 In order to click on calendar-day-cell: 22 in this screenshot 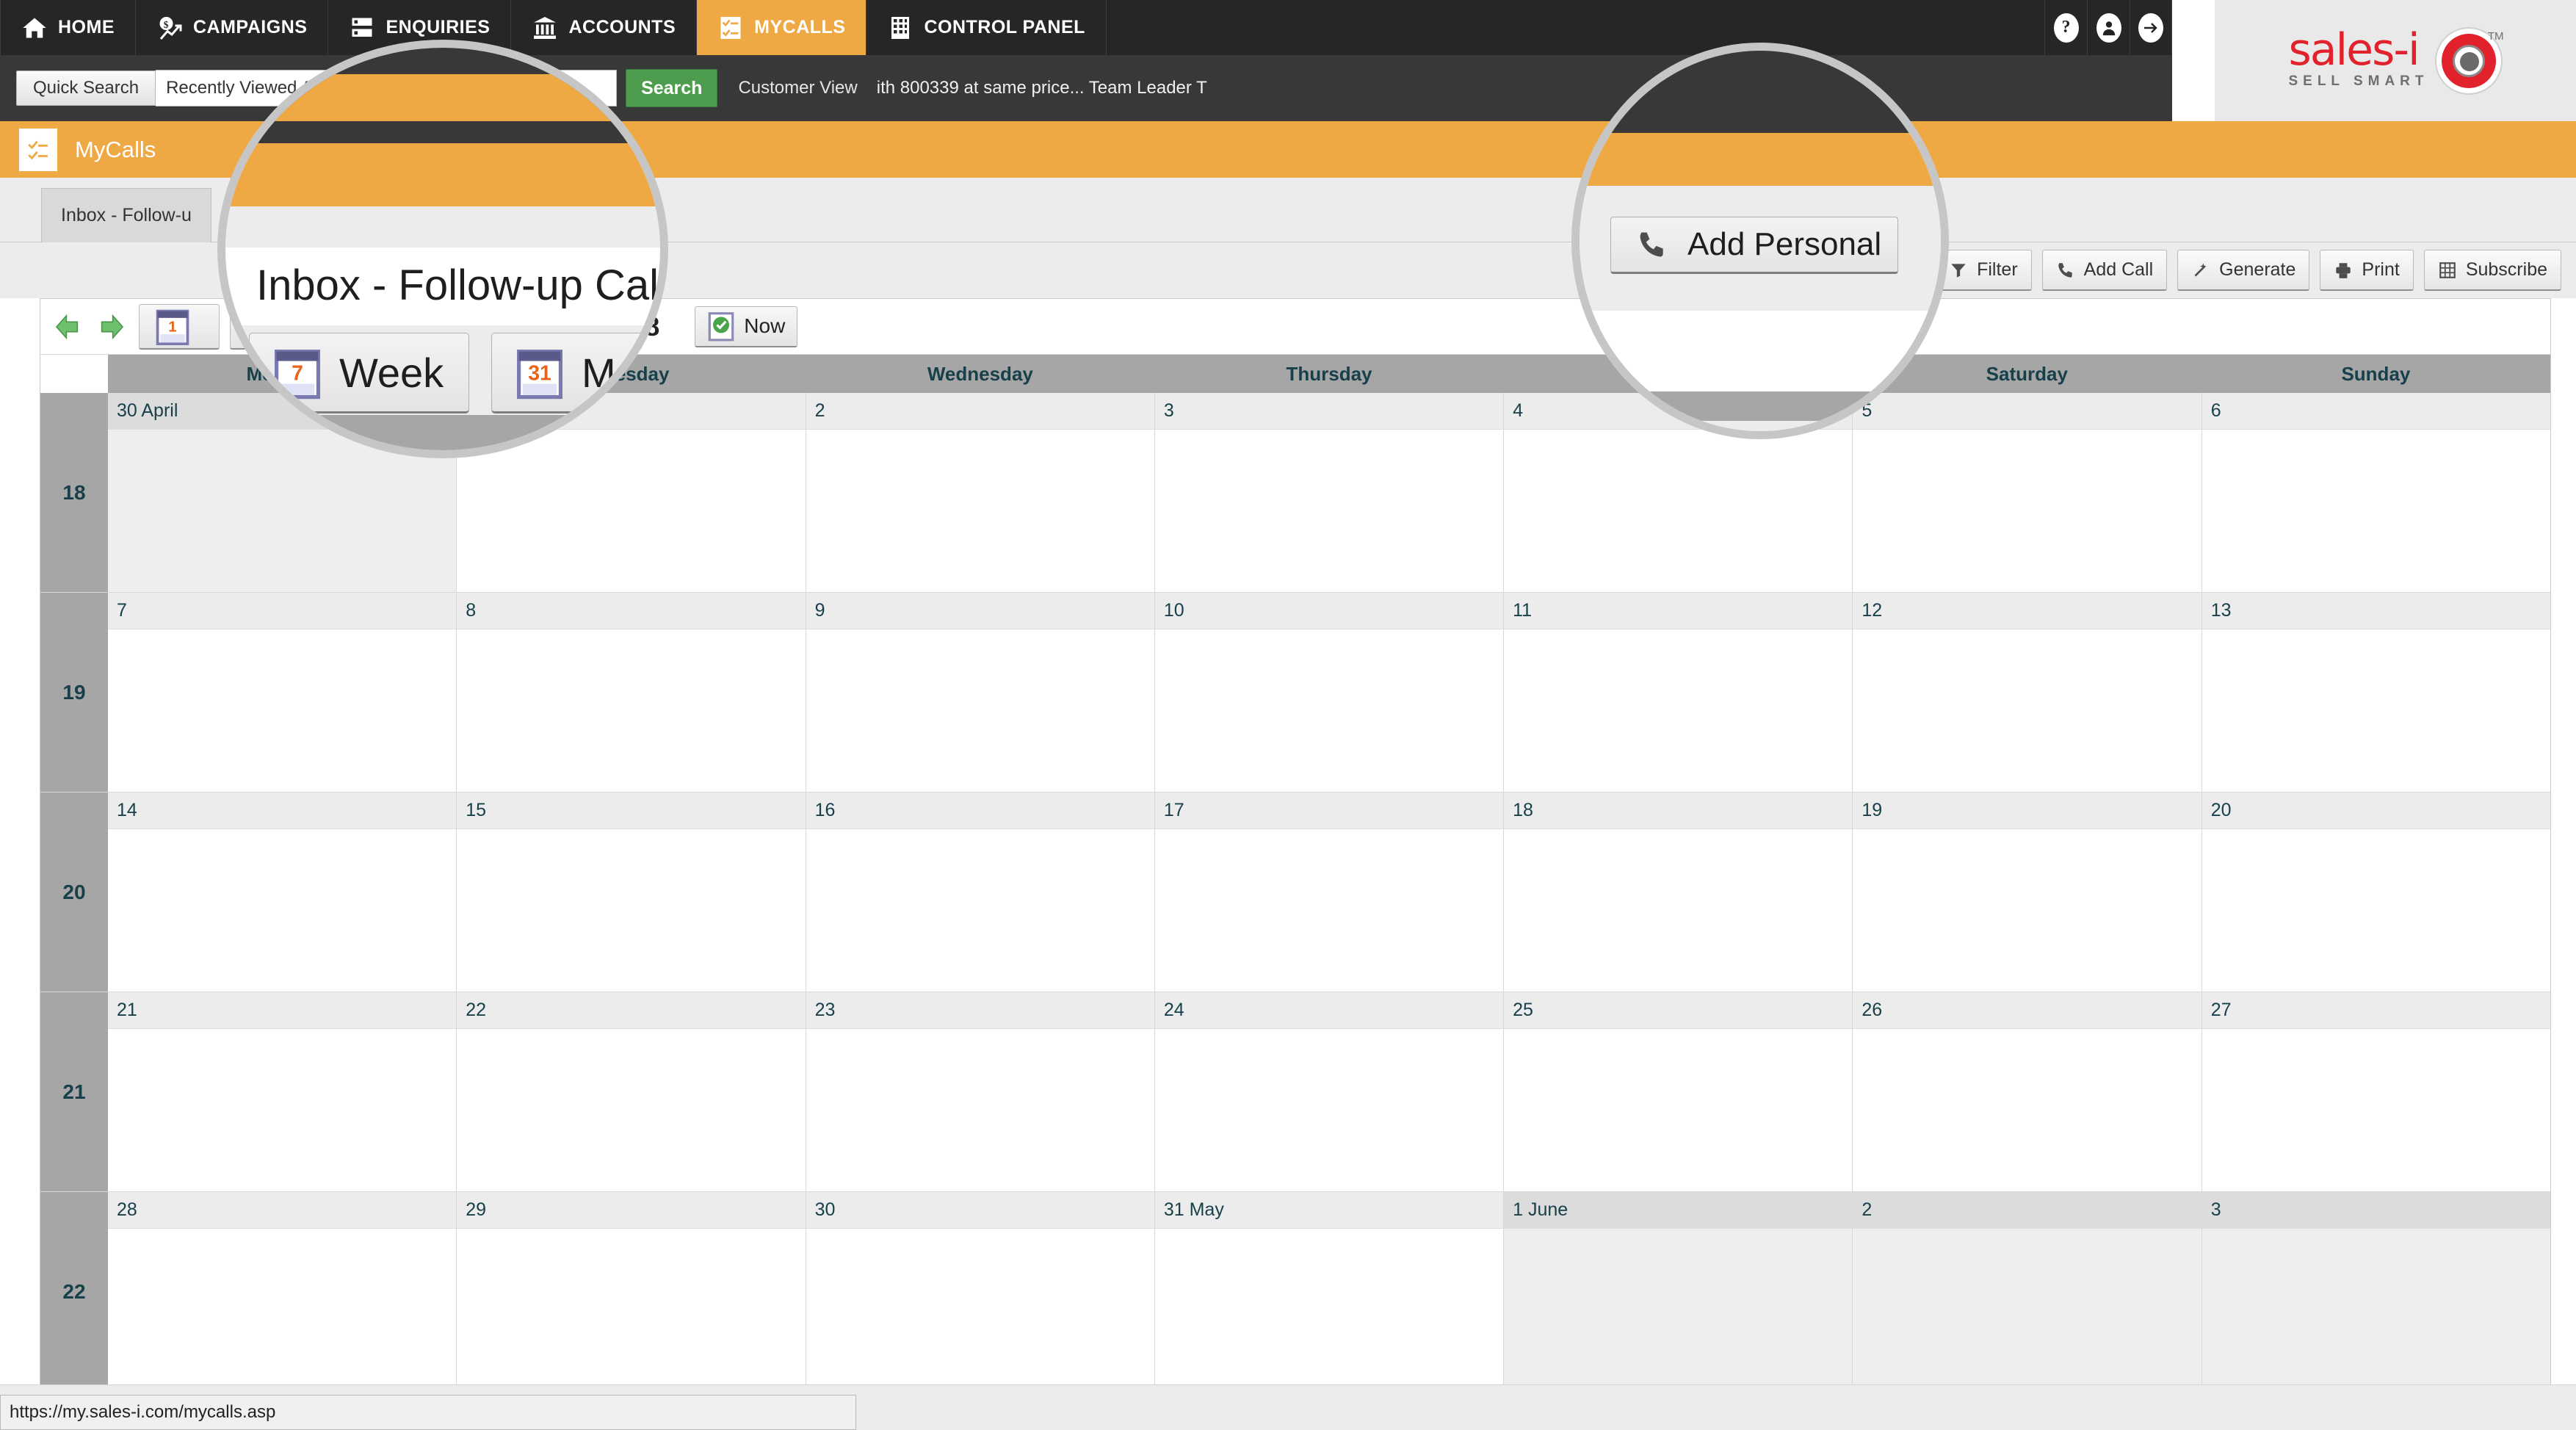, I will do `click(631, 1091)`.